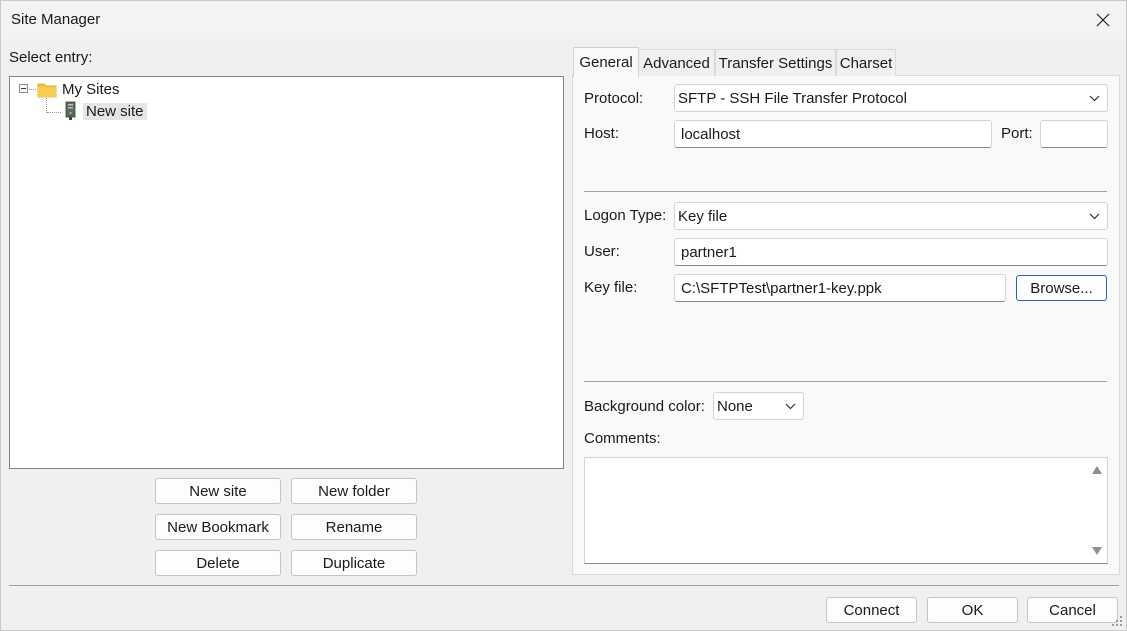 The height and width of the screenshot is (631, 1127). What do you see at coordinates (51, 57) in the screenshot?
I see `select-entry-label: Select entry:` at bounding box center [51, 57].